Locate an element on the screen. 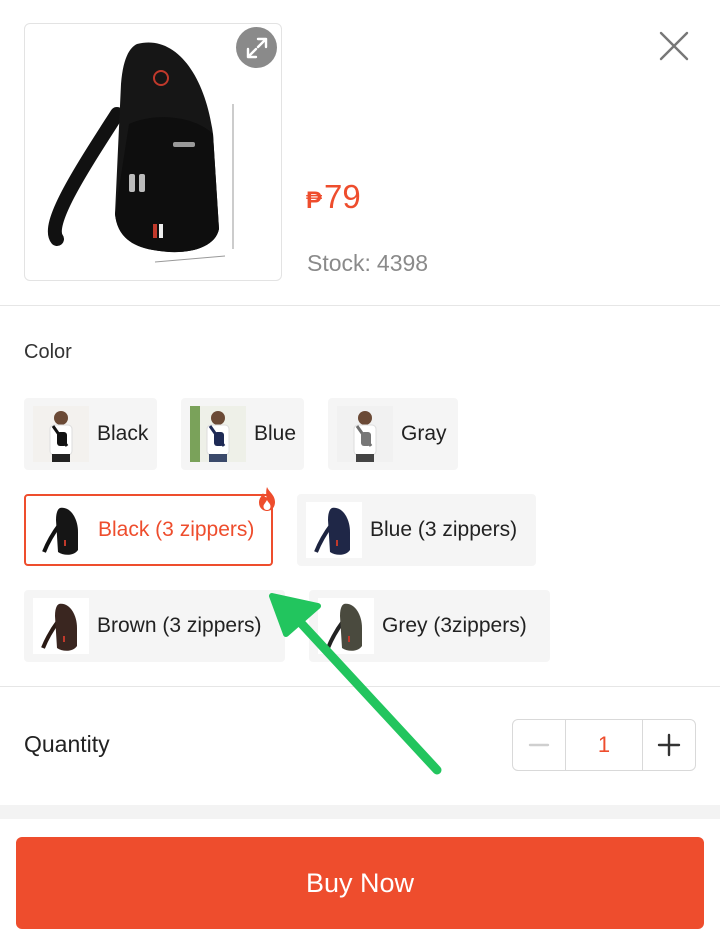  option-label: Gray is located at coordinates (424, 433).